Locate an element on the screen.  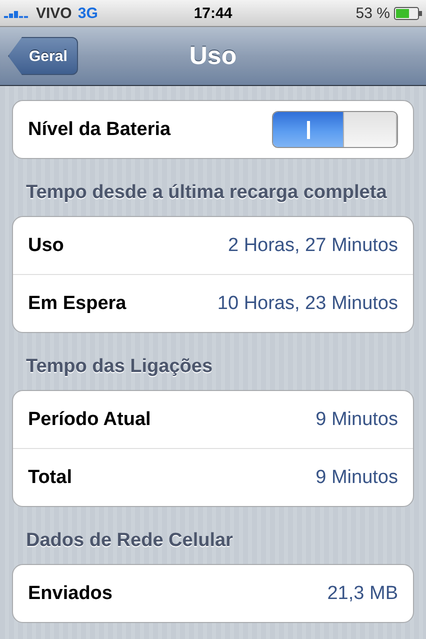
toggle-switch is located at coordinates (335, 129).